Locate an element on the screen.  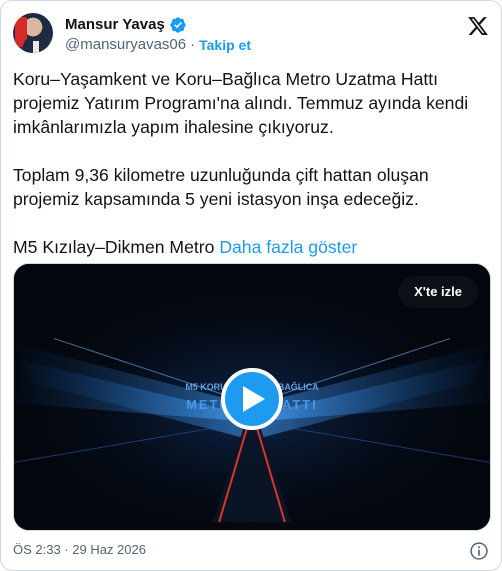
play-icon is located at coordinates (254, 399).